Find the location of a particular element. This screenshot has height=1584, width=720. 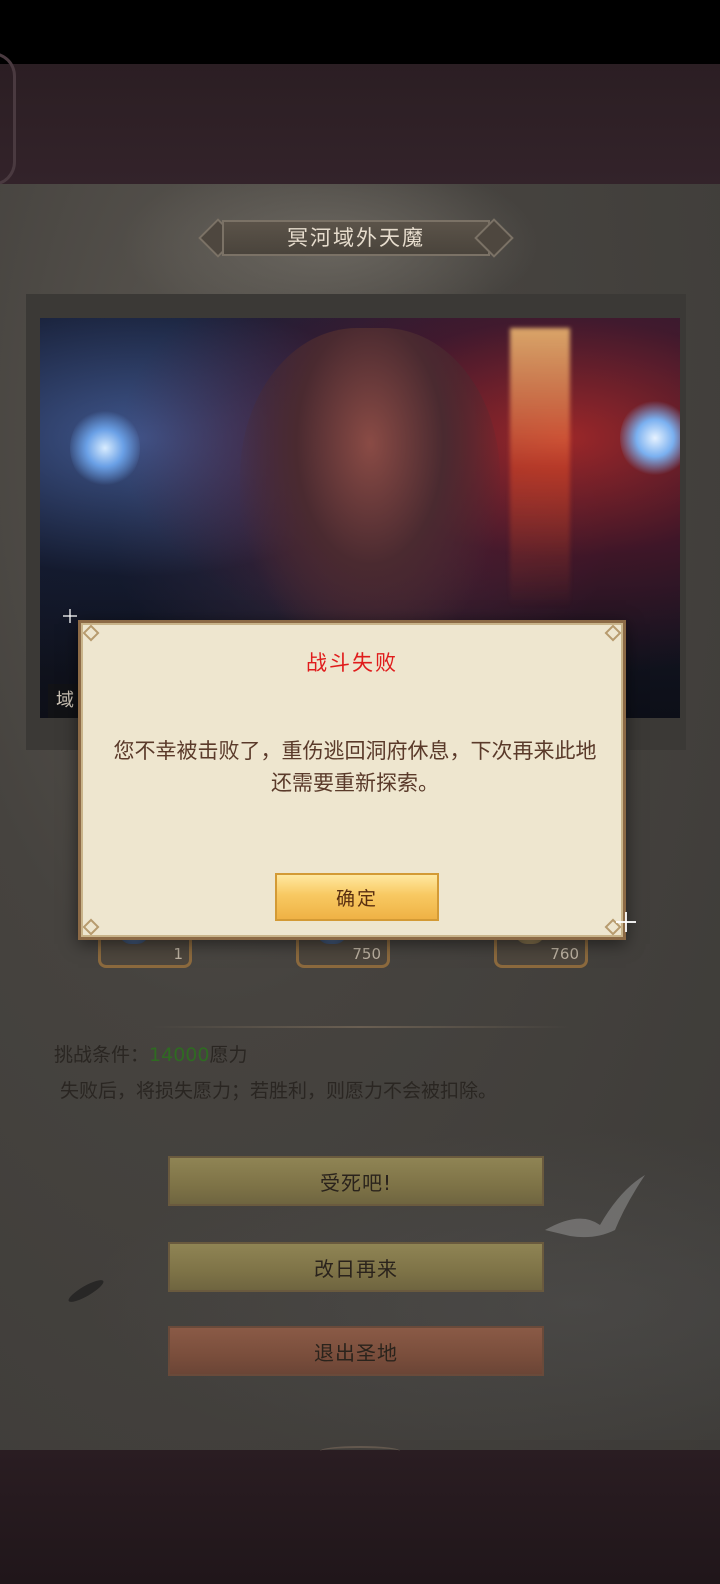

come-back-later-button: 改日再来 is located at coordinates (356, 1267).